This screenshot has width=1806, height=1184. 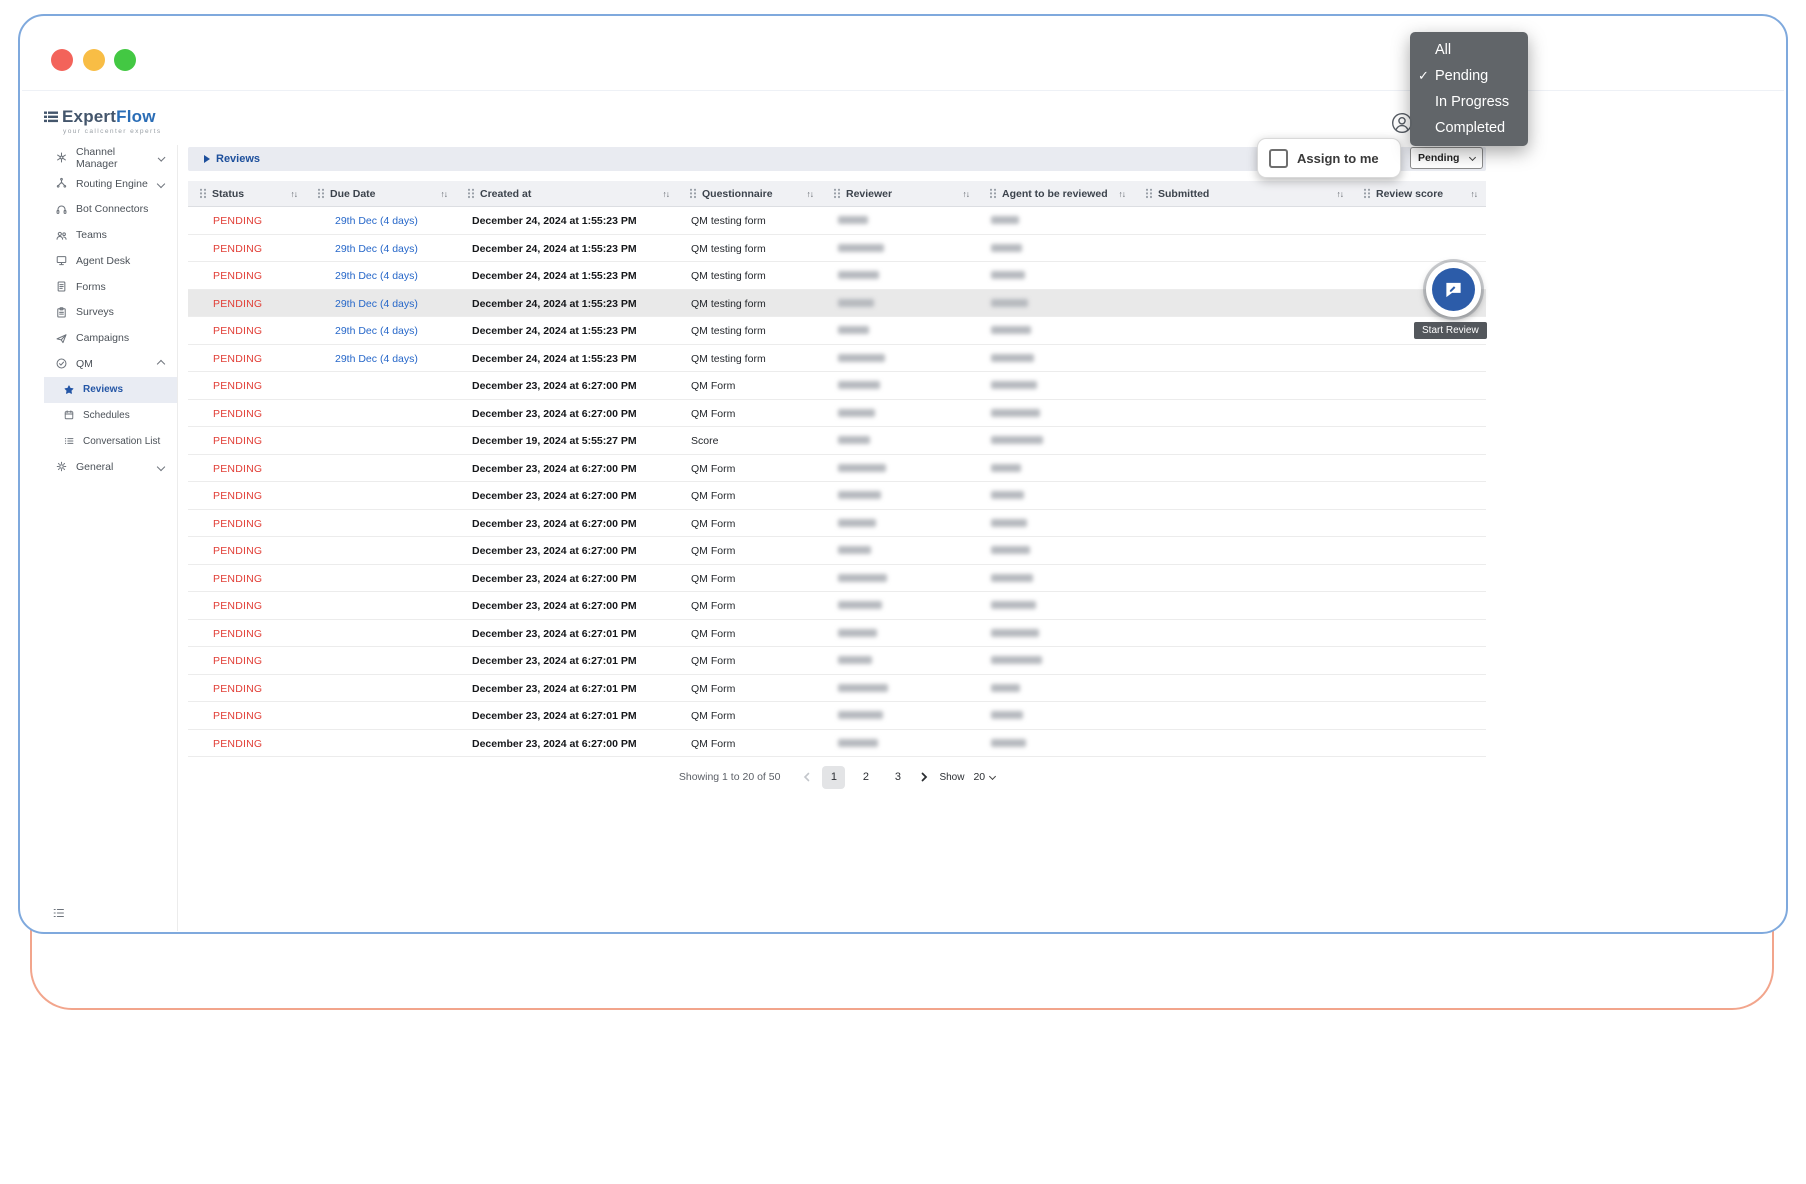 What do you see at coordinates (110, 287) in the screenshot?
I see `sidebar-item-forms: Forms` at bounding box center [110, 287].